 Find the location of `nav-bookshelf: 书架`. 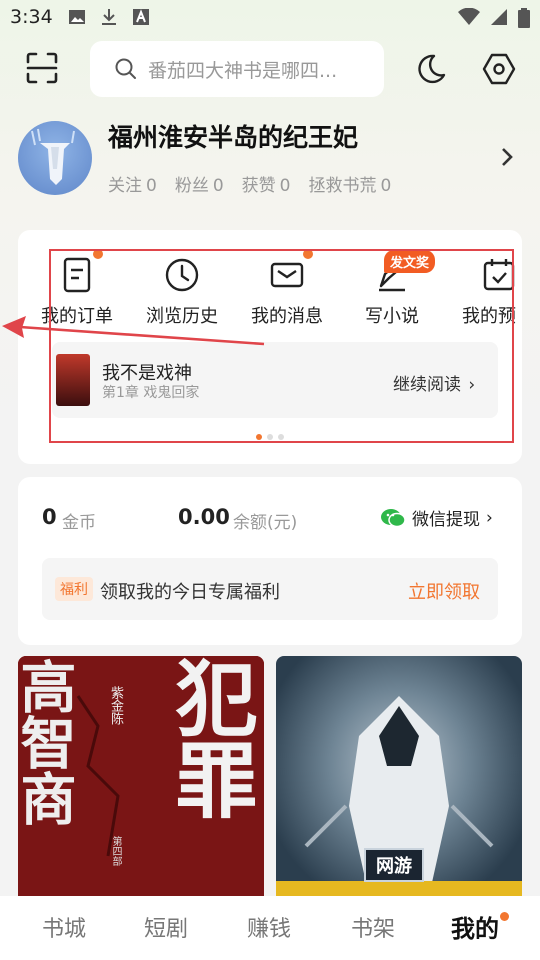

nav-bookshelf: 书架 is located at coordinates (373, 927).